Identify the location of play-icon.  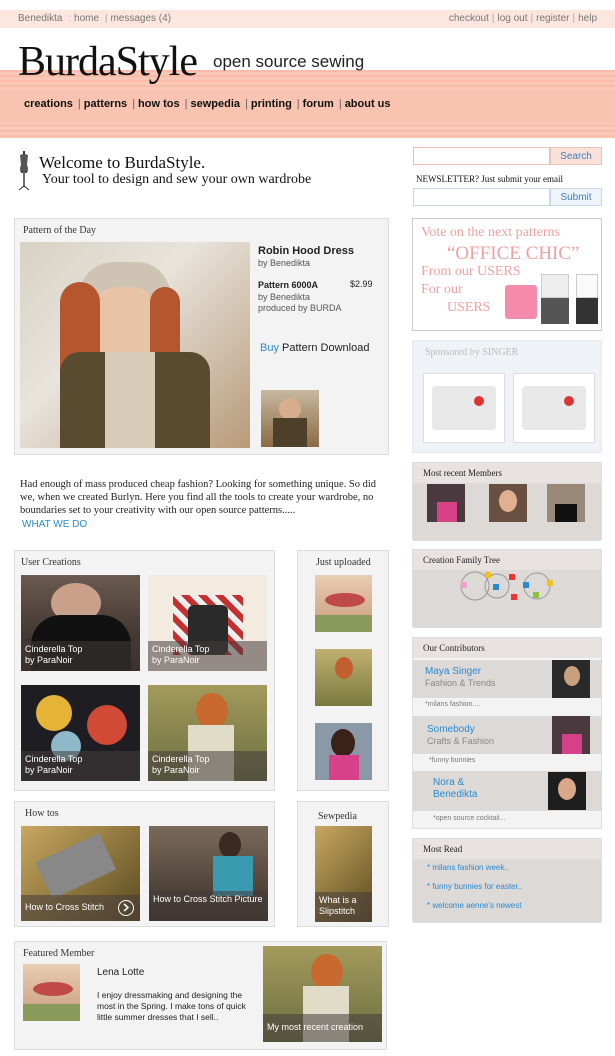
(126, 908).